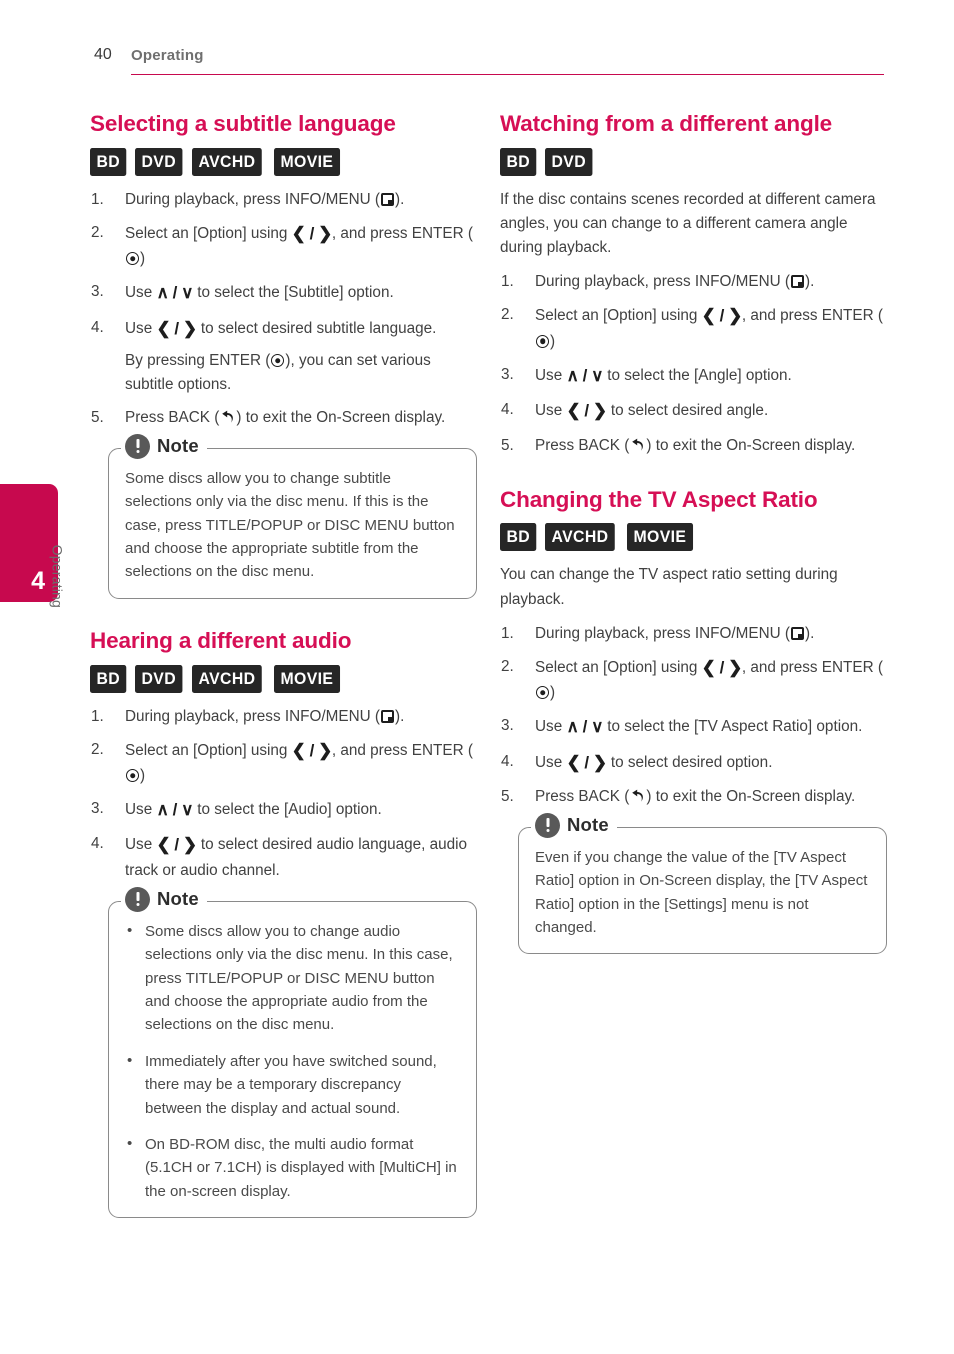 The image size is (954, 1354). Describe the element at coordinates (693, 763) in the screenshot. I see `step-item: Use ❮ / ❯ to select desired option.` at that location.